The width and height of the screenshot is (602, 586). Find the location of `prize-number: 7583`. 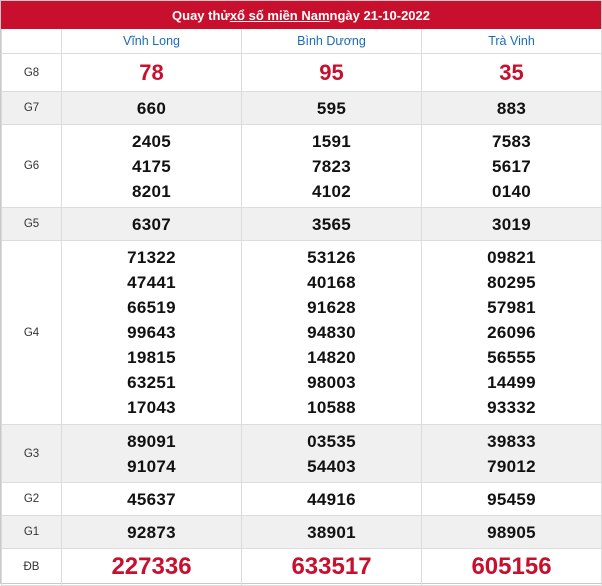

prize-number: 7583 is located at coordinates (511, 141).